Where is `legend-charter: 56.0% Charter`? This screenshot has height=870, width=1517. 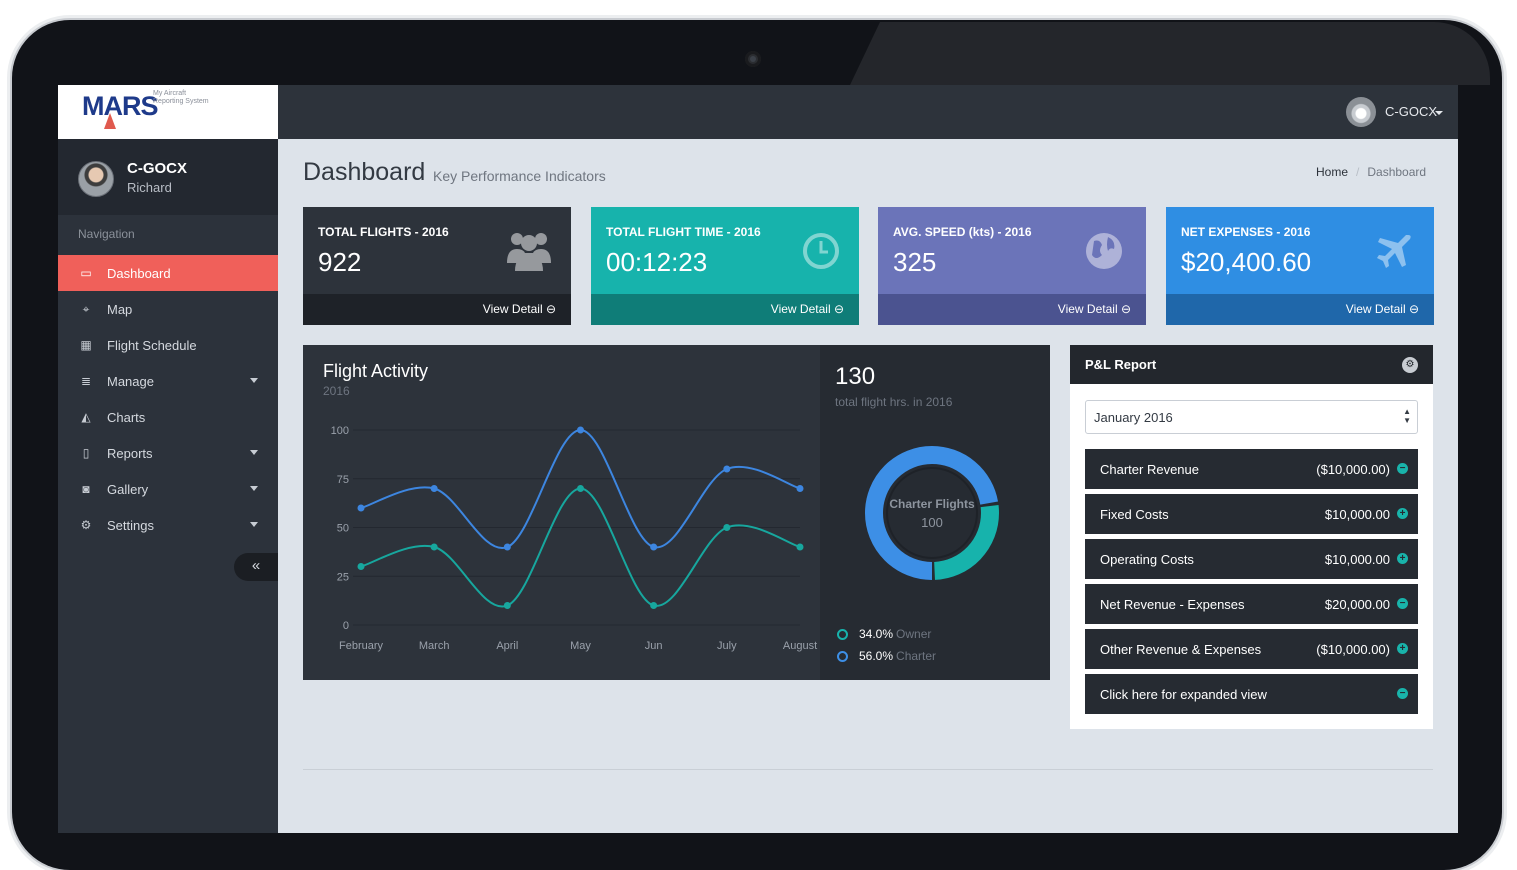 legend-charter: 56.0% Charter is located at coordinates (886, 656).